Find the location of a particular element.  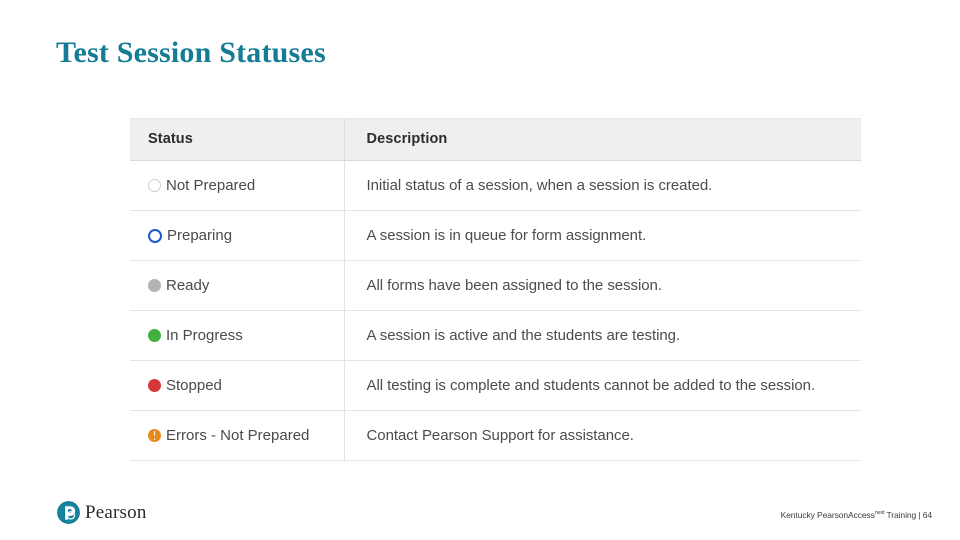

status-label: Not Prepared is located at coordinates (211, 185).